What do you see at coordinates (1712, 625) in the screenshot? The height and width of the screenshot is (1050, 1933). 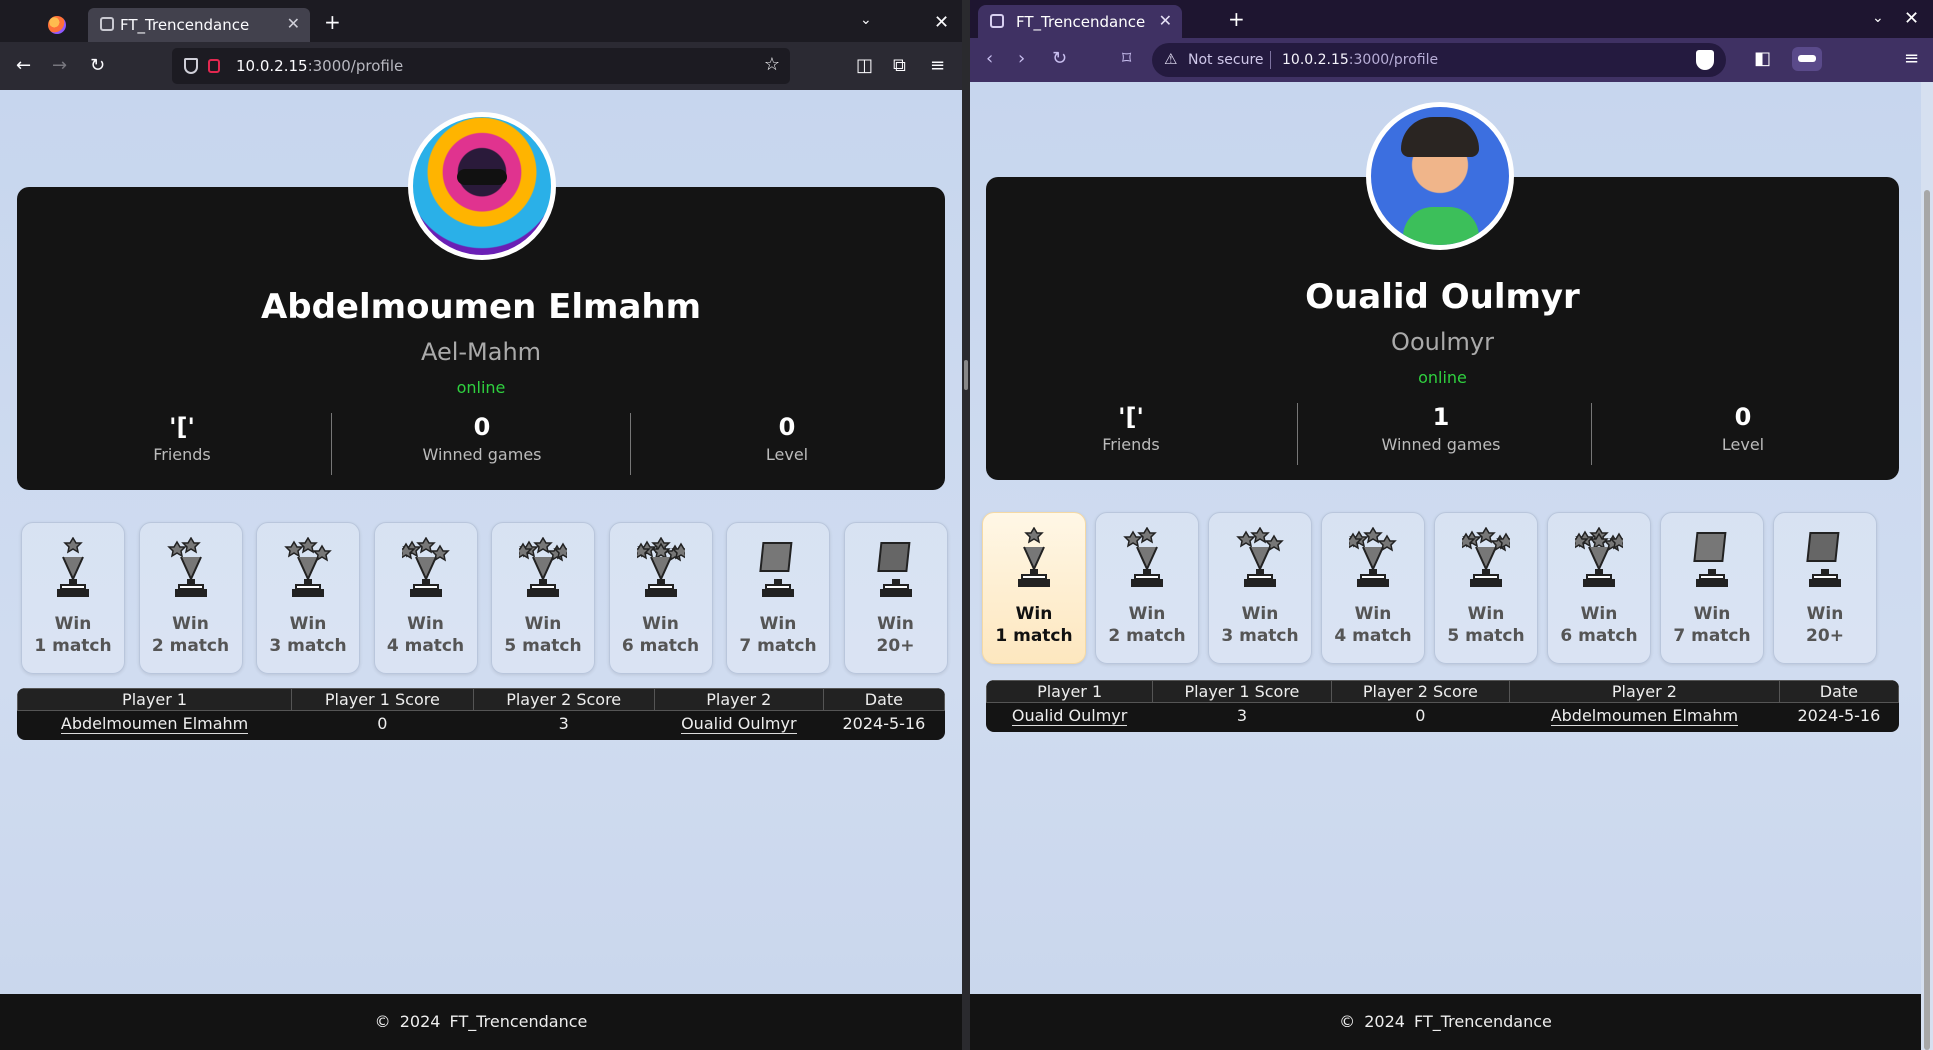 I see `achievement-label: Win 7 match` at bounding box center [1712, 625].